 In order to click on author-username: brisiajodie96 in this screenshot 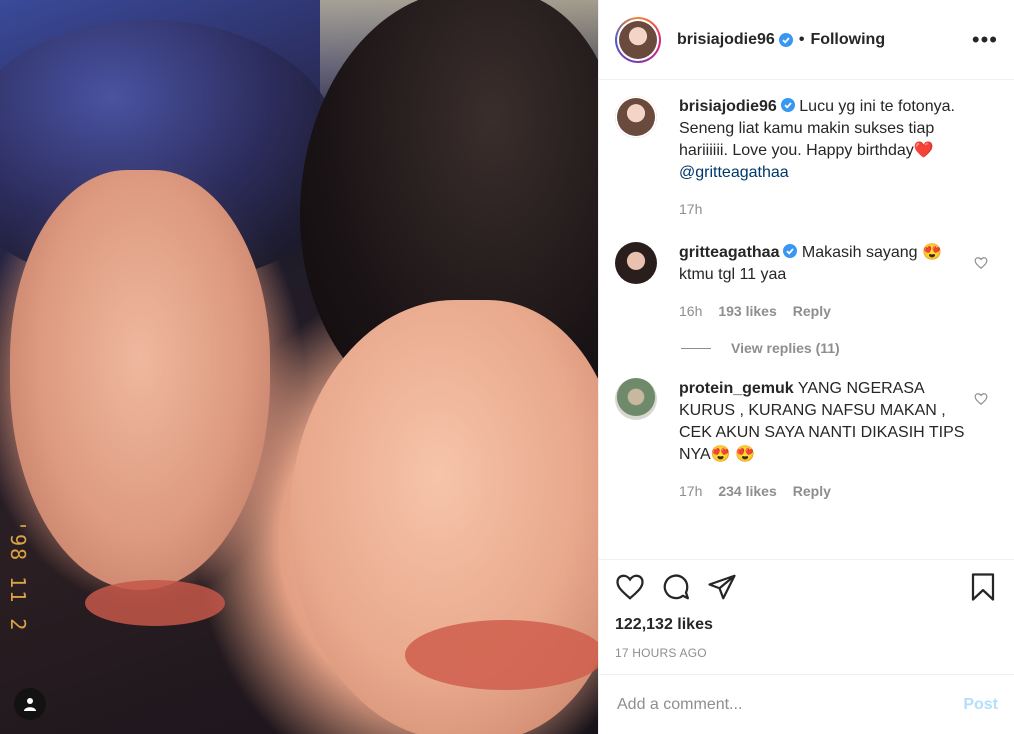, I will do `click(726, 40)`.